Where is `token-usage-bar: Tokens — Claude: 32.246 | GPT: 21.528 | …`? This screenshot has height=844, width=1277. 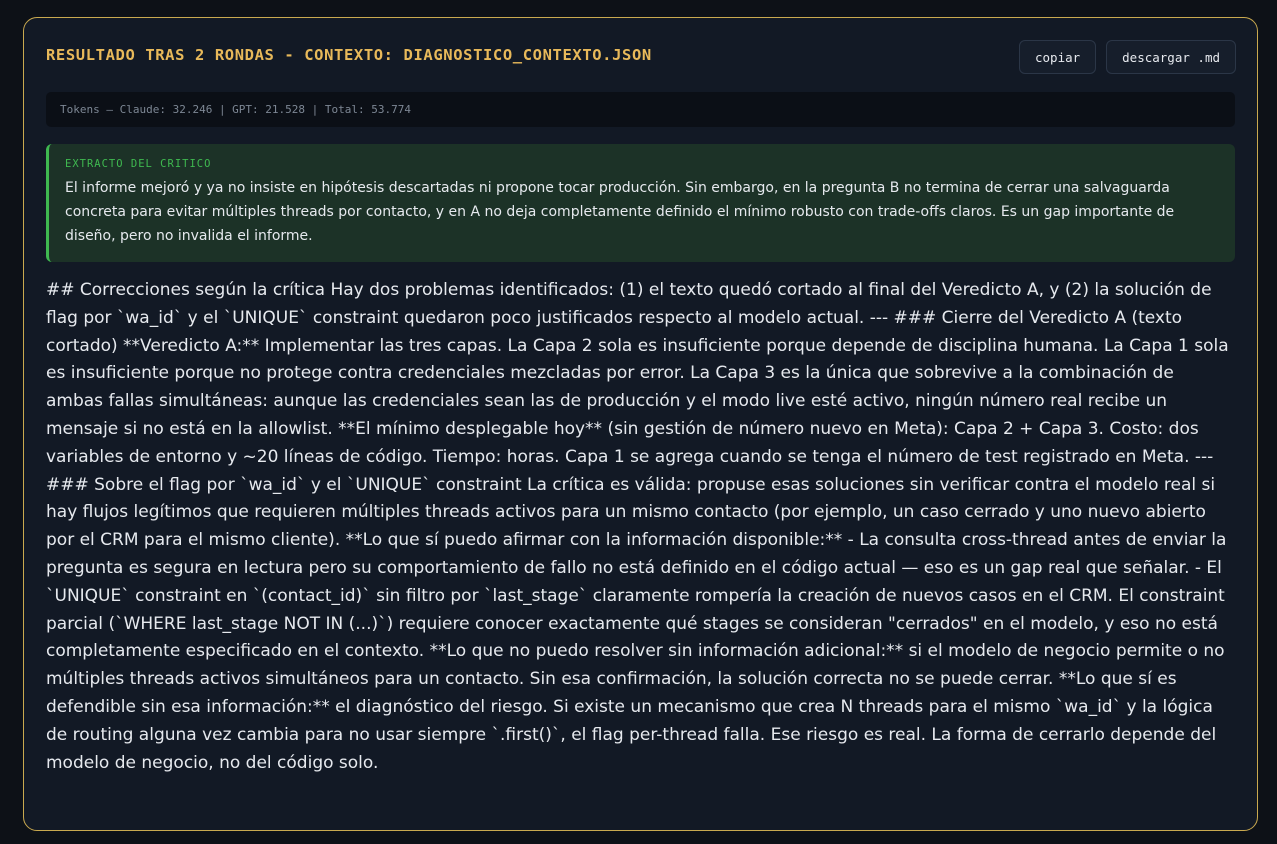
token-usage-bar: Tokens — Claude: 32.246 | GPT: 21.528 | … is located at coordinates (640, 109).